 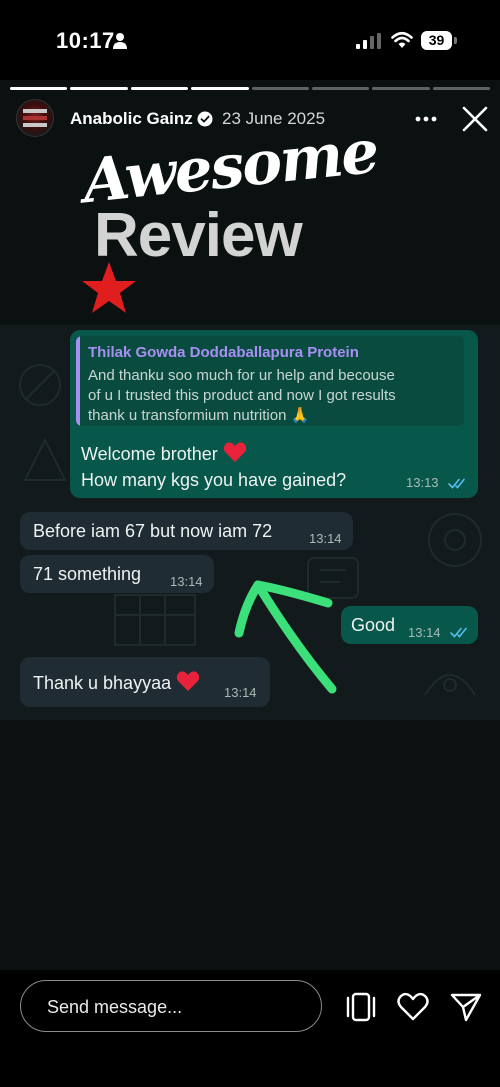 What do you see at coordinates (422, 482) in the screenshot?
I see `reply-timestamp: 13:13` at bounding box center [422, 482].